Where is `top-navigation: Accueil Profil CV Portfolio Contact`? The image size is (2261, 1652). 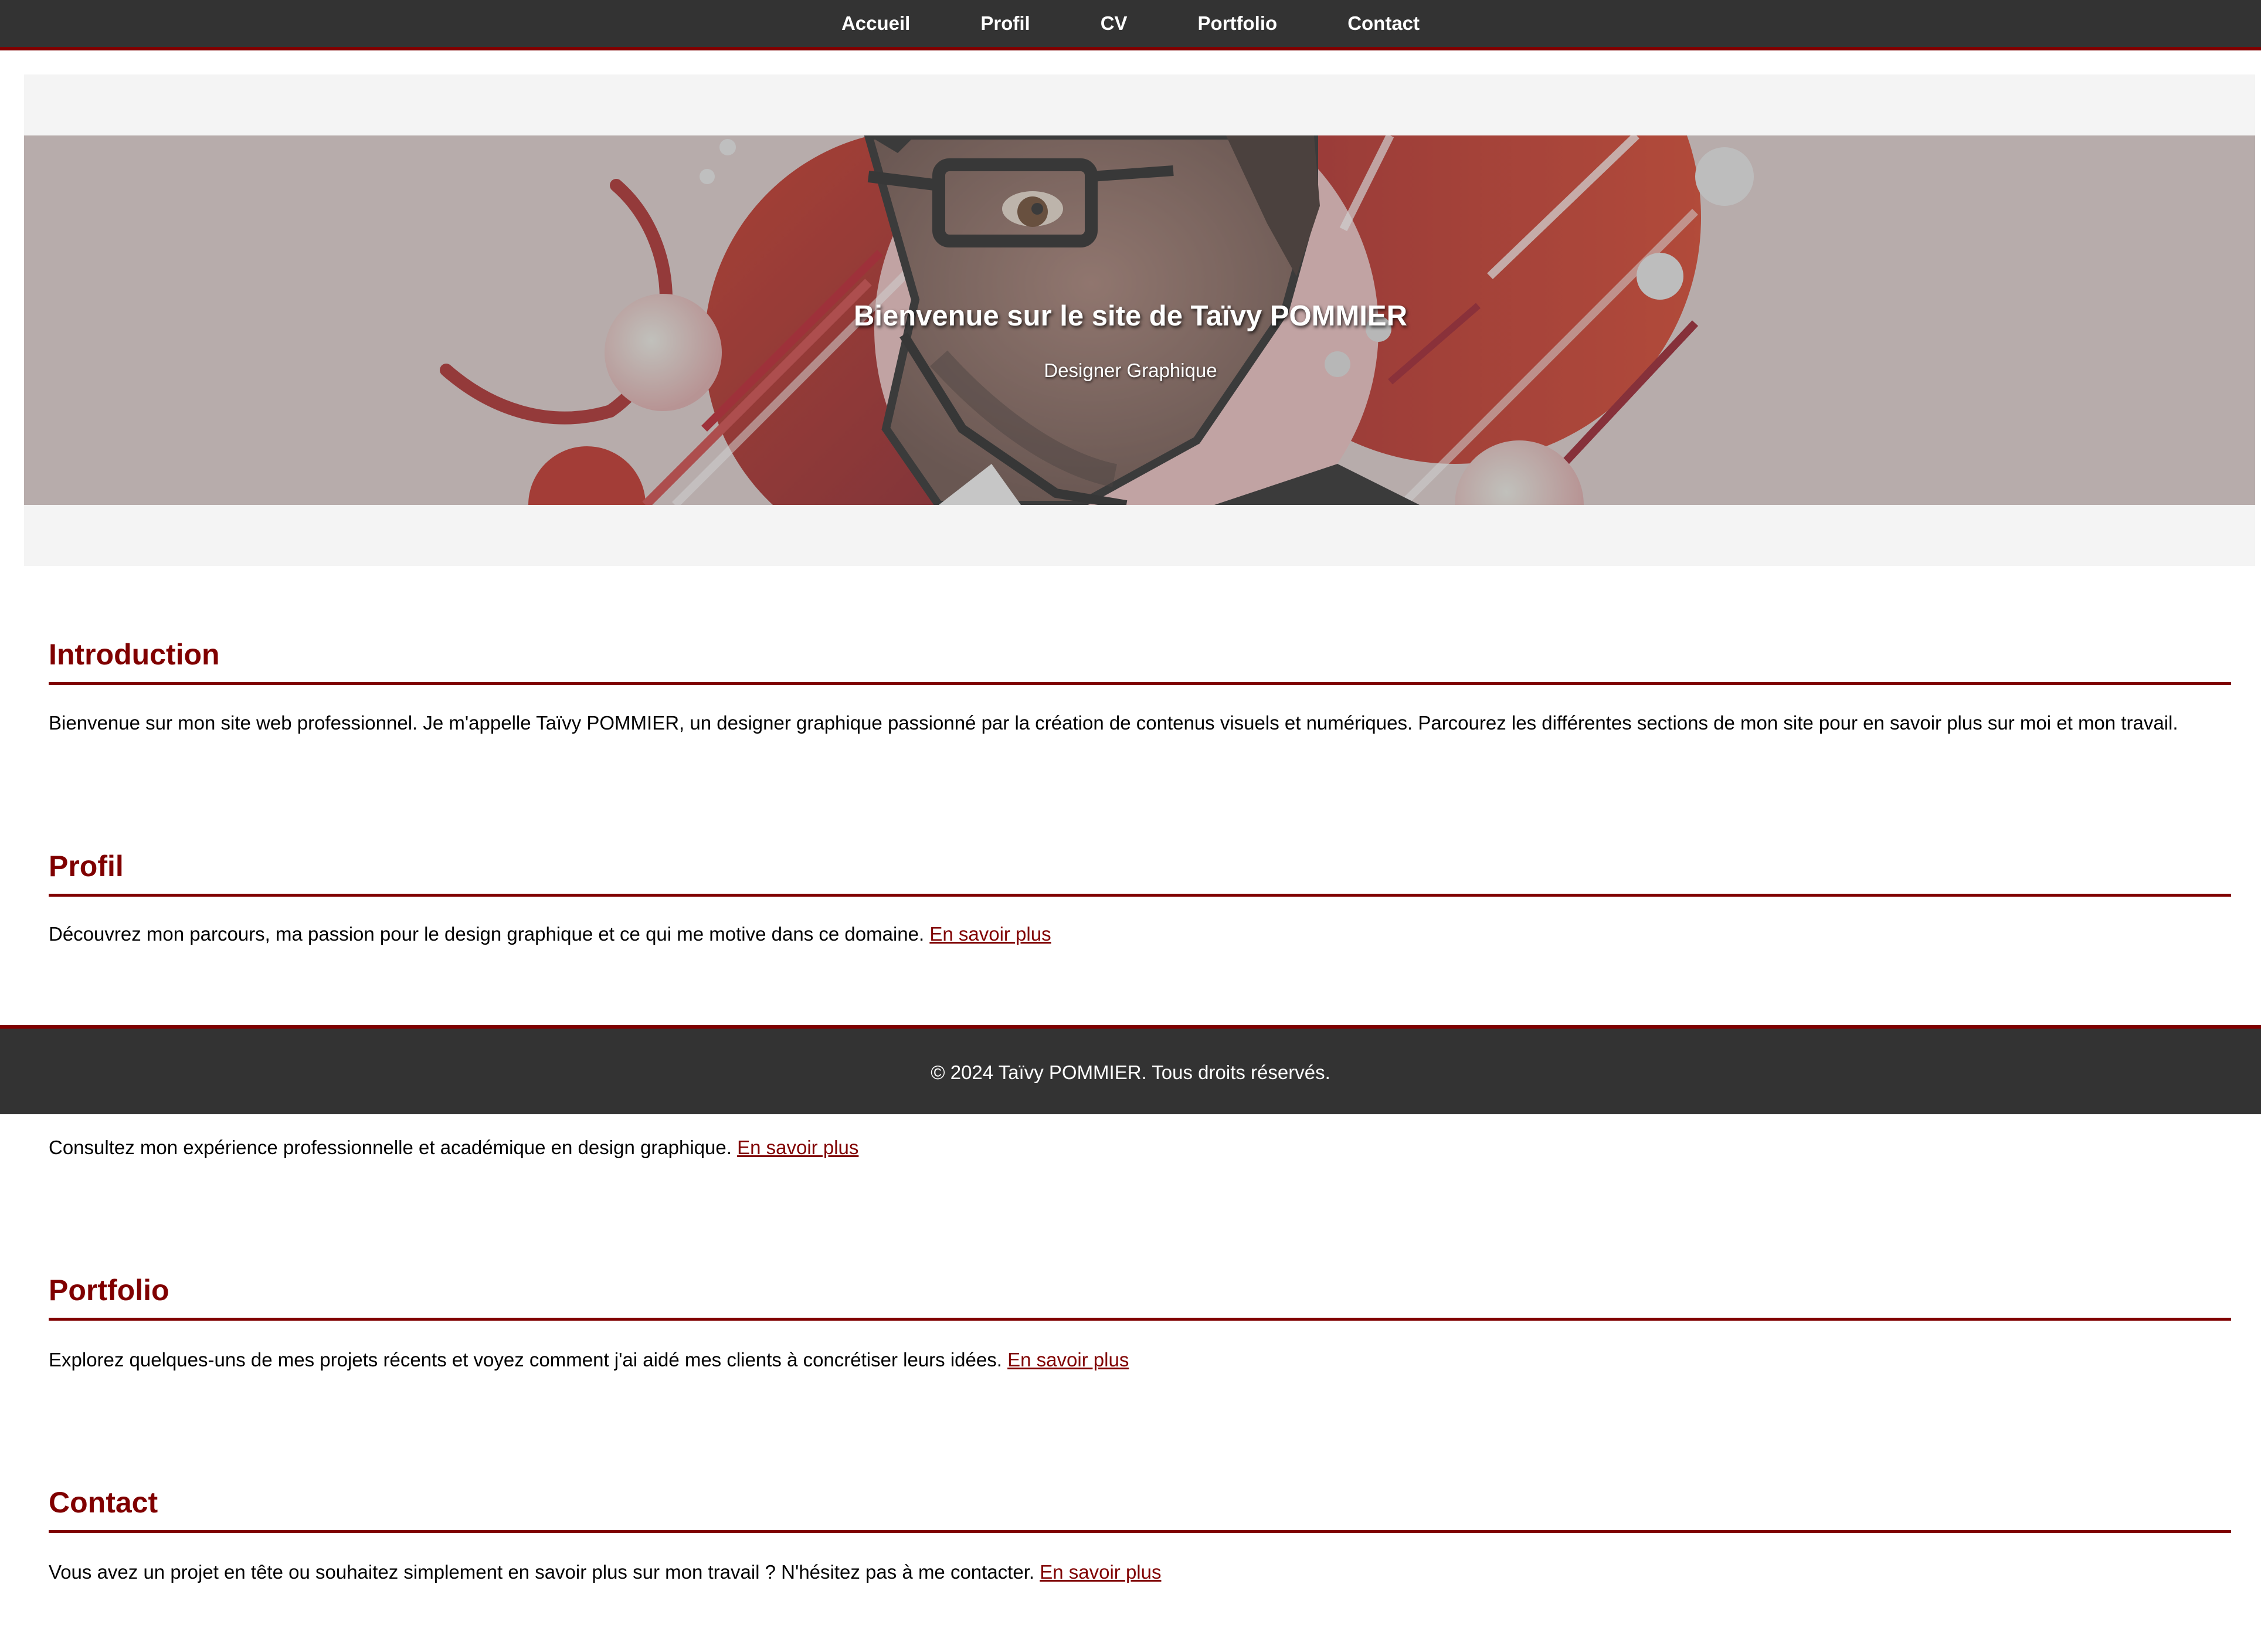 top-navigation: Accueil Profil CV Portfolio Contact is located at coordinates (1130, 25).